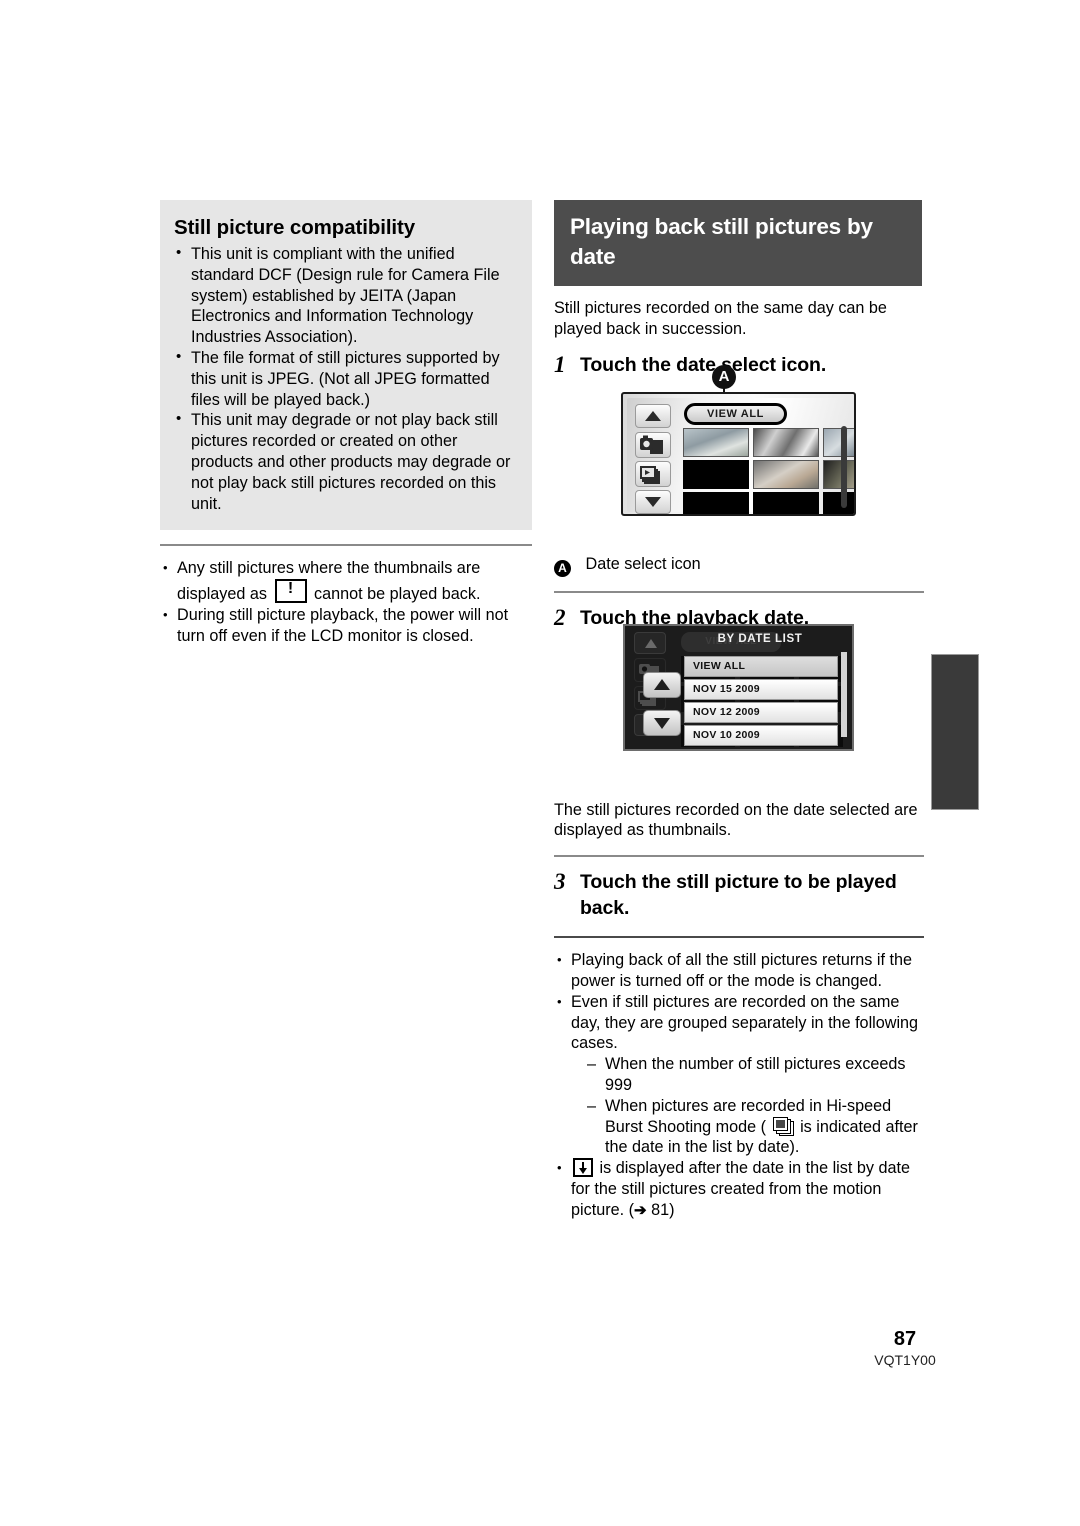 The width and height of the screenshot is (1080, 1526). Describe the element at coordinates (560, 364) in the screenshot. I see `step-number: 1` at that location.